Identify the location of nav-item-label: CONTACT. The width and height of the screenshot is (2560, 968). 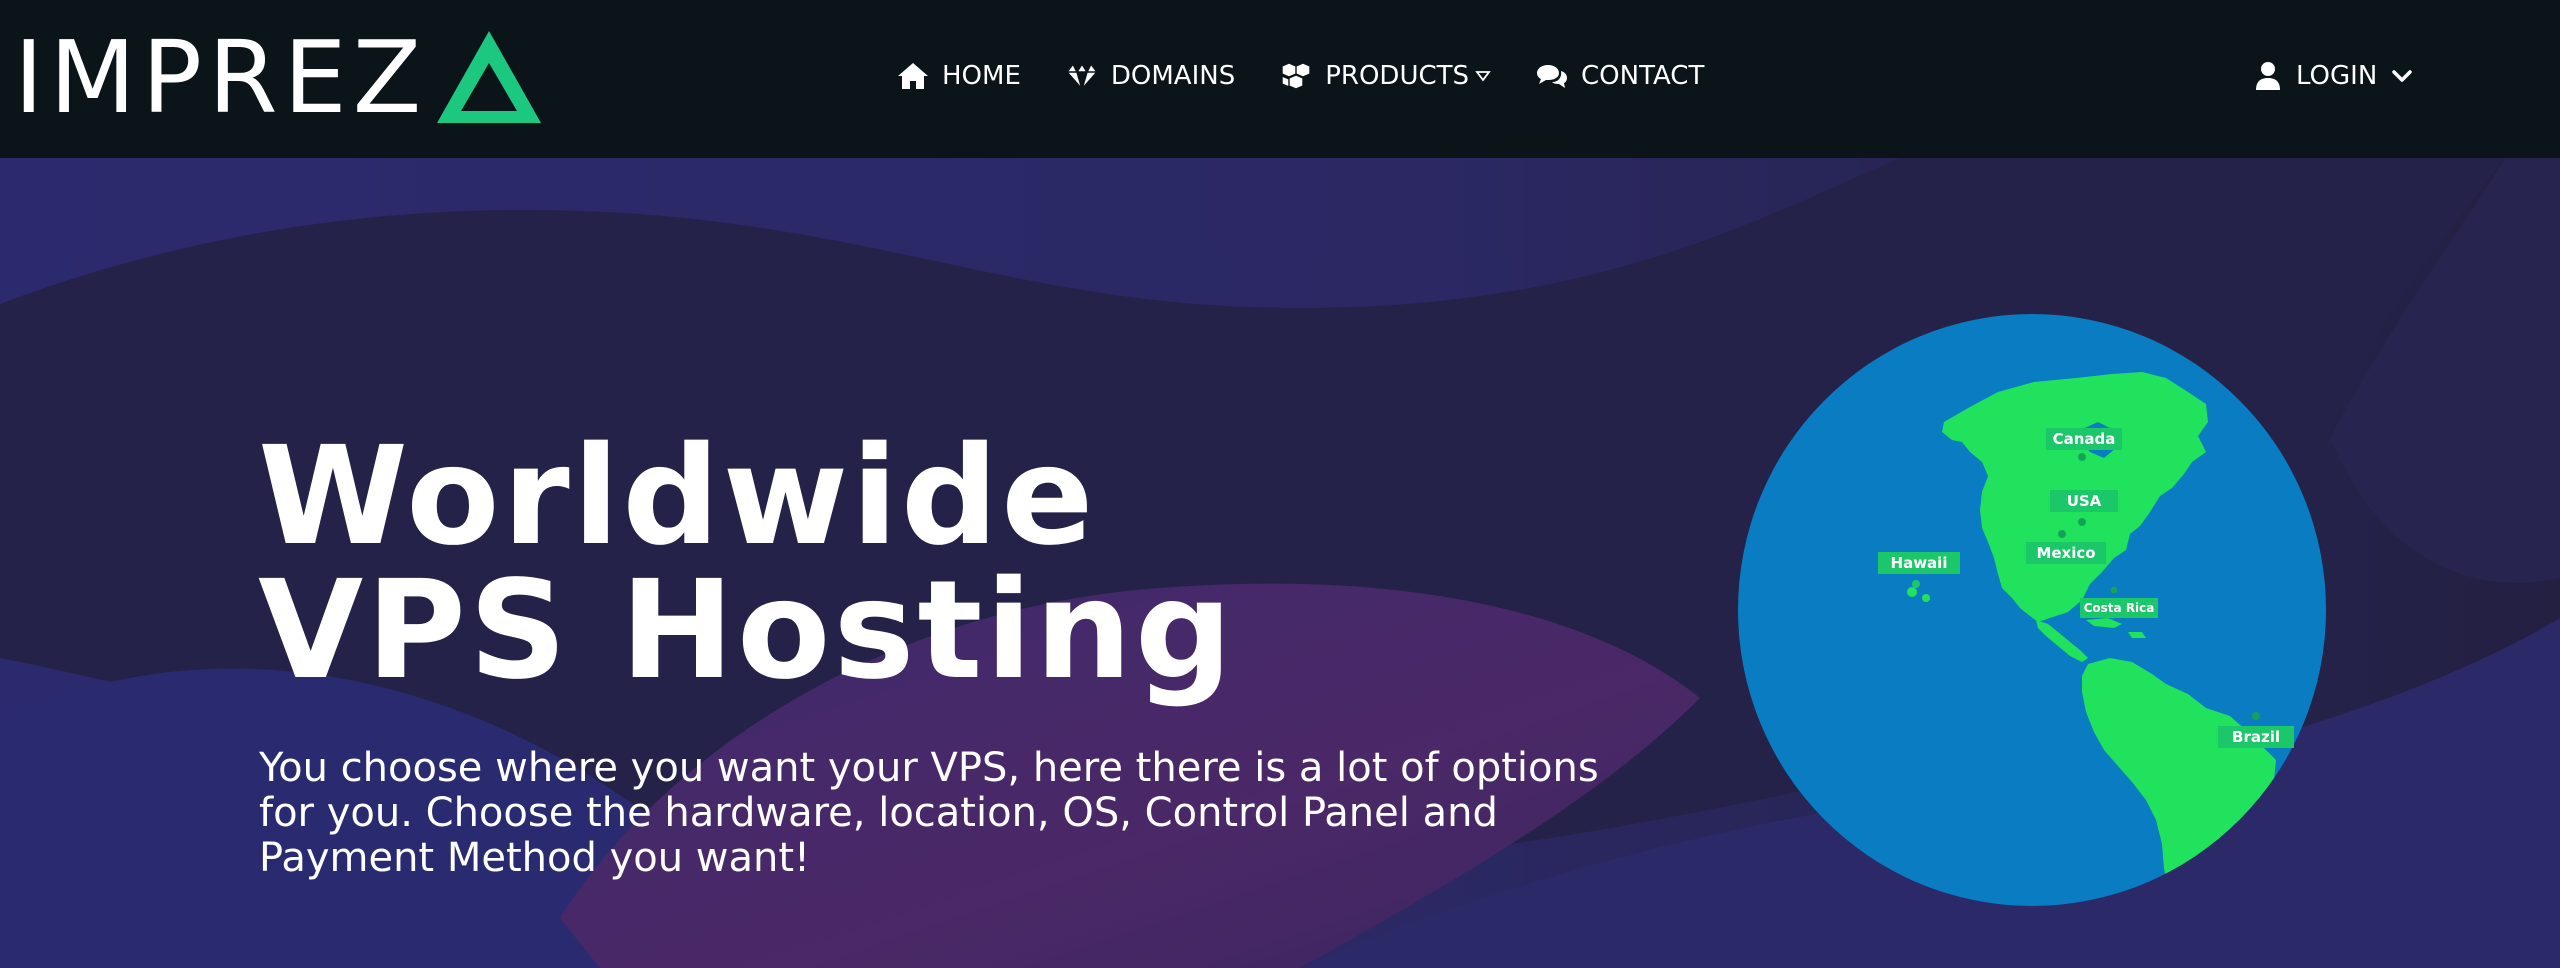
(1643, 76).